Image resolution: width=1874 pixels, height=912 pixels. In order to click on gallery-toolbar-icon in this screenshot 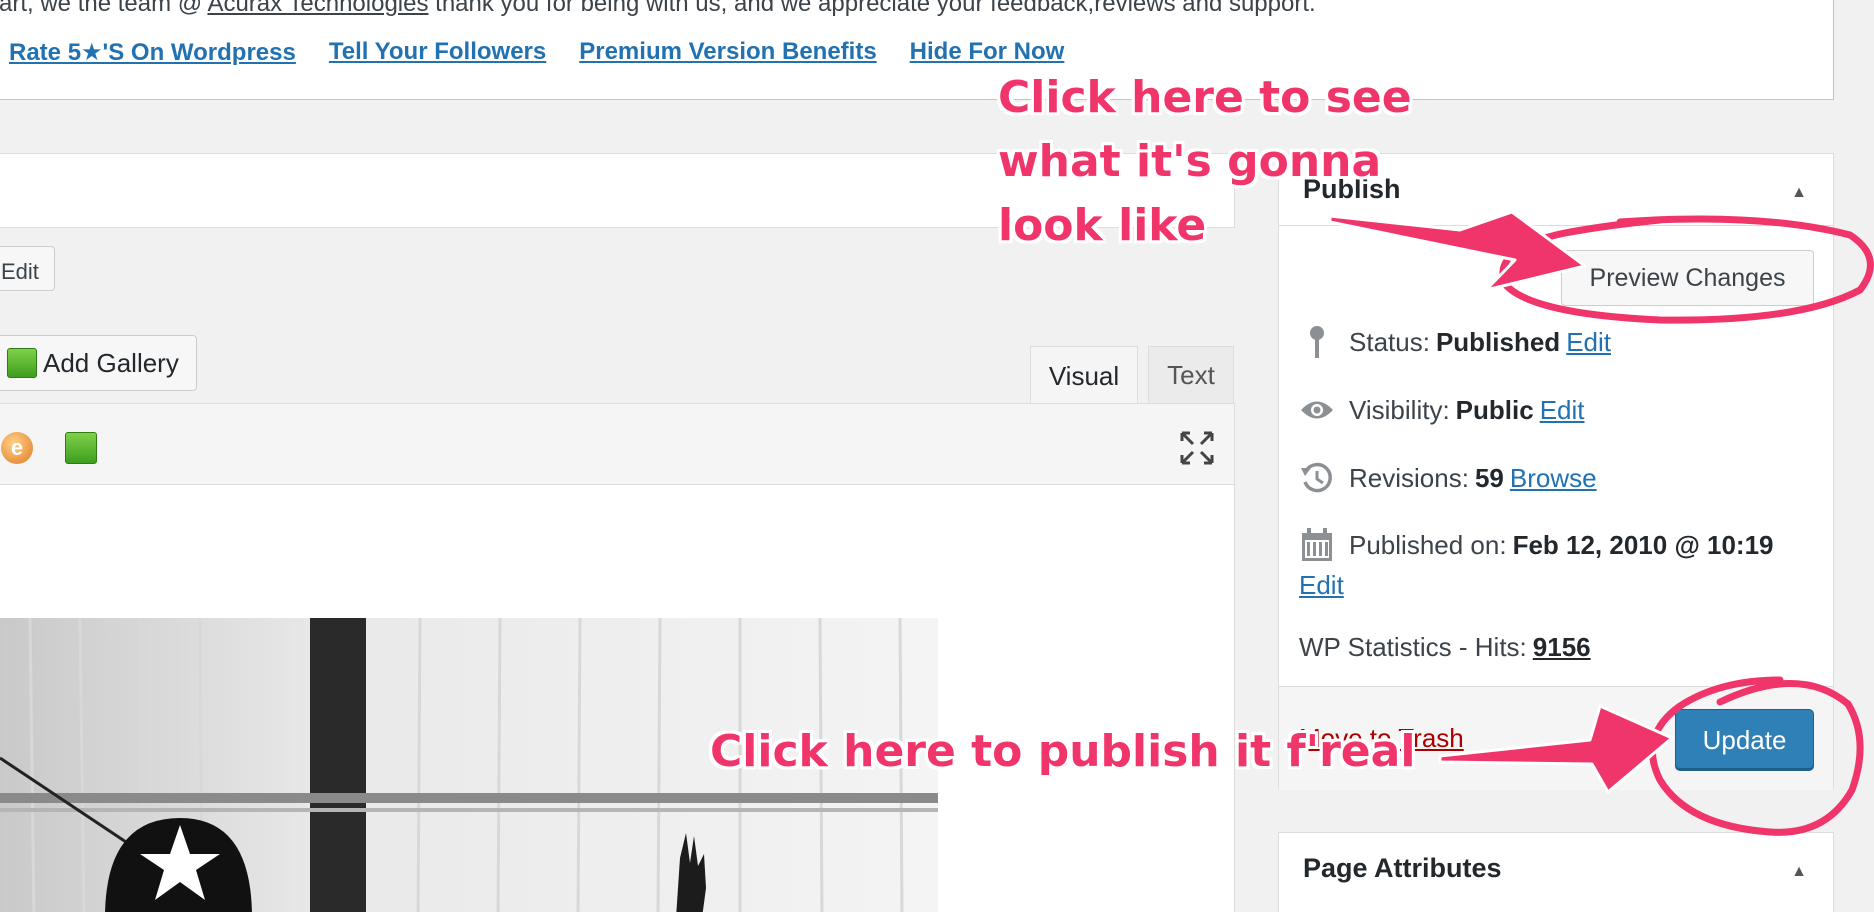, I will do `click(81, 448)`.